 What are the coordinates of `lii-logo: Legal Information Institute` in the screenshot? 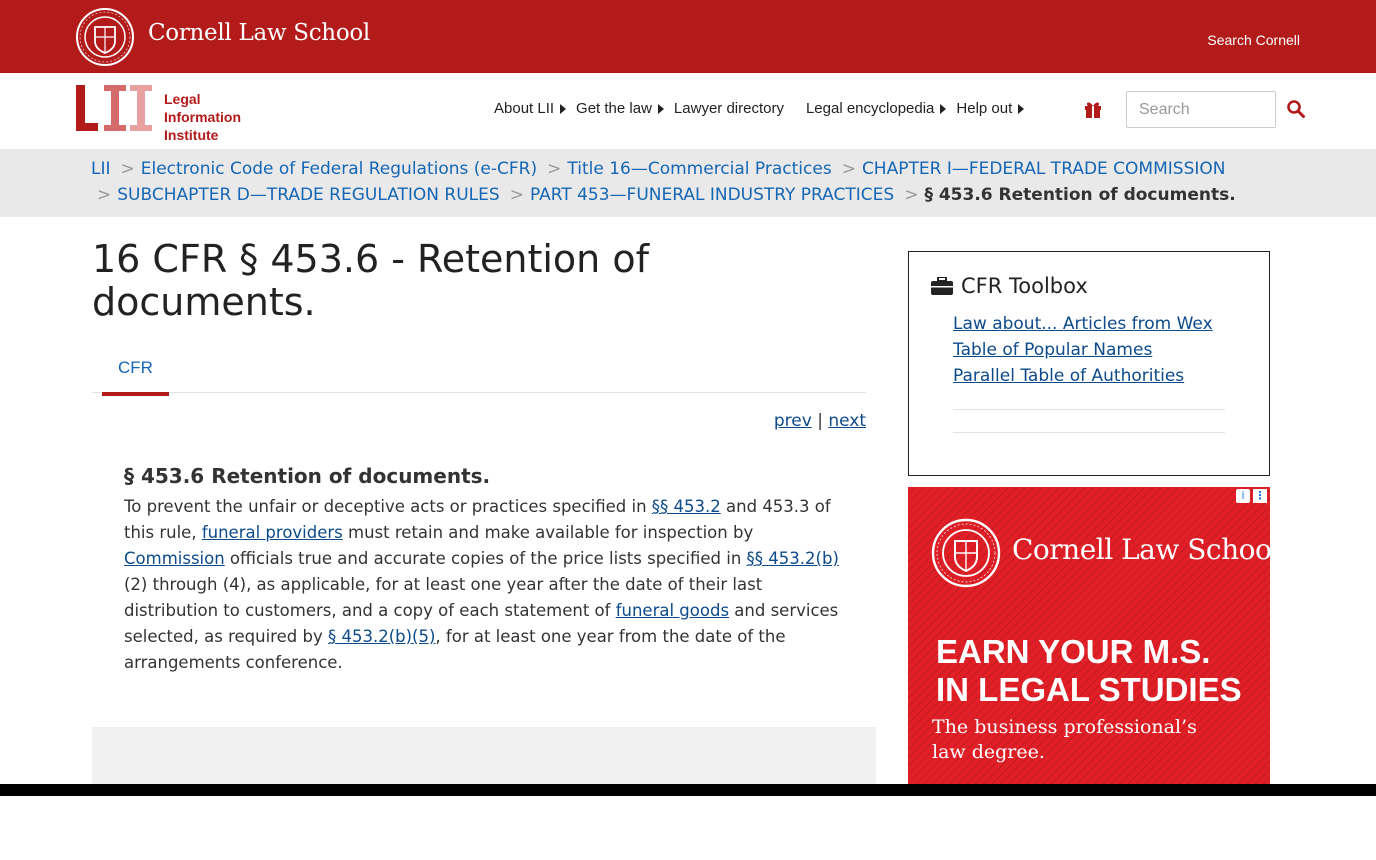 It's located at (166, 113).